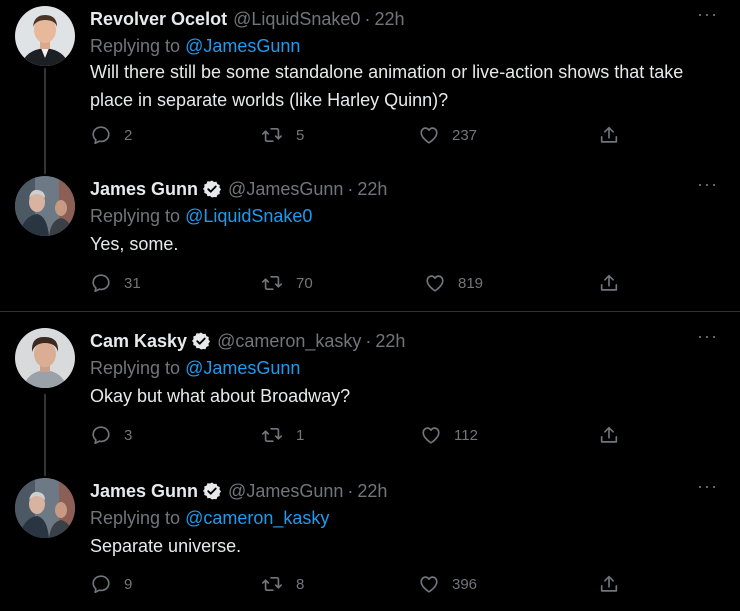  Describe the element at coordinates (449, 435) in the screenshot. I see `like-button: 112` at that location.